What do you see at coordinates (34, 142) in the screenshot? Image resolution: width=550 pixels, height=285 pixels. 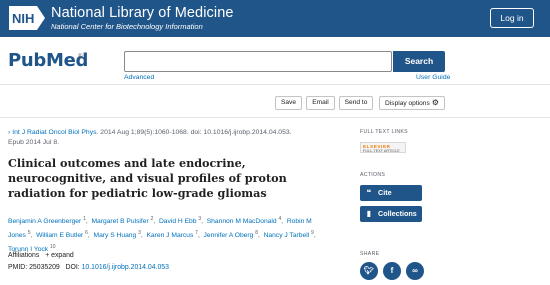 I see `epub-date: Epub 2014 Jul 8.` at bounding box center [34, 142].